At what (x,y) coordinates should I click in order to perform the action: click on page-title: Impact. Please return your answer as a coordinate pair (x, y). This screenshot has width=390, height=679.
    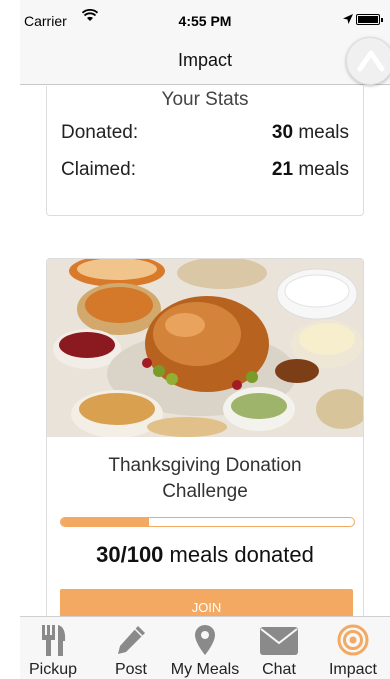
    Looking at the image, I should click on (205, 60).